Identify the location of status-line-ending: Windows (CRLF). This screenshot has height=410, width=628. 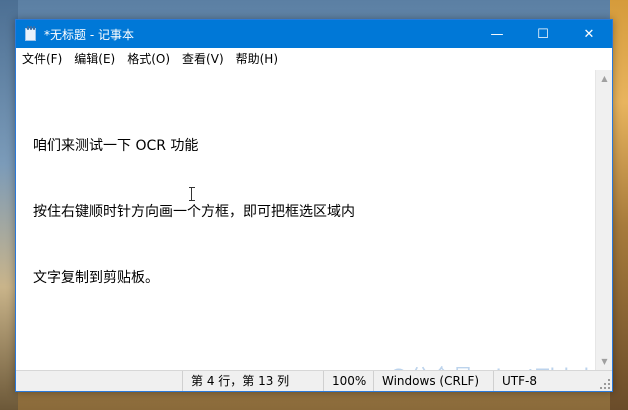
(433, 381).